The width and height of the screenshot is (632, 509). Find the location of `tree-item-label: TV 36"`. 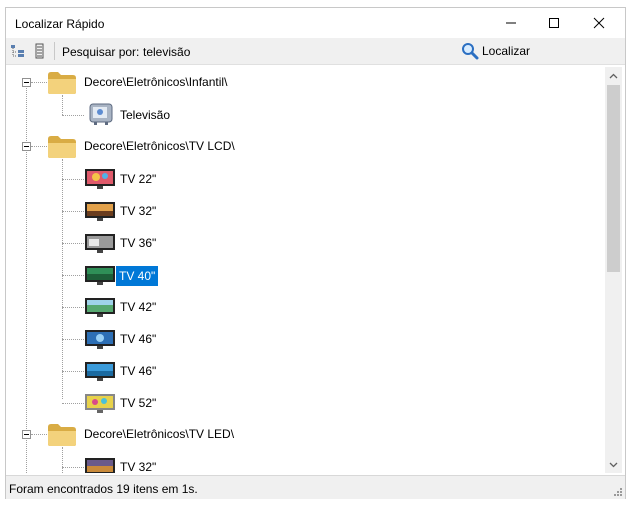

tree-item-label: TV 36" is located at coordinates (138, 243).